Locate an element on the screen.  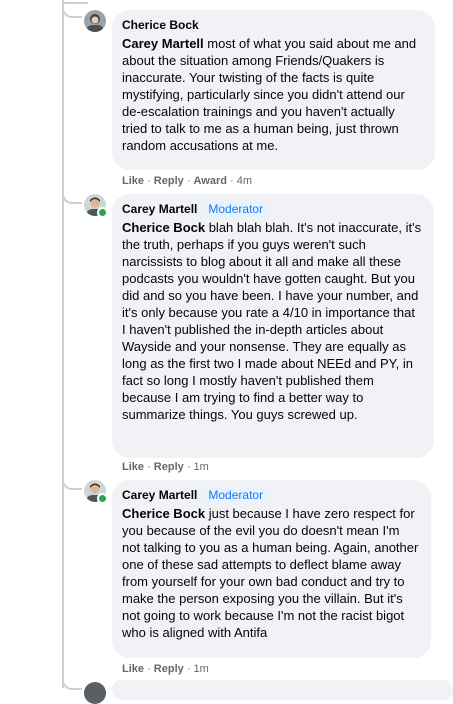
comment-author: Cherice Bock is located at coordinates (160, 25).